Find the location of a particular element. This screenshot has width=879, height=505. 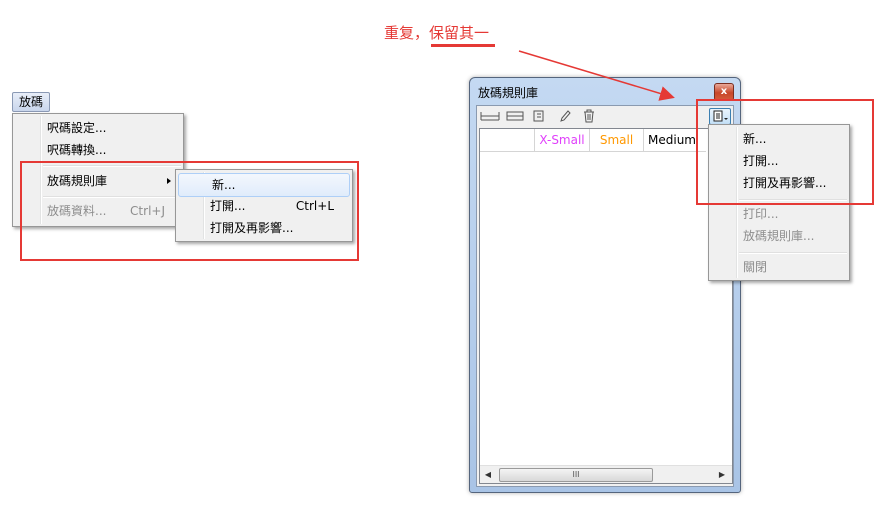

dropdown-item-close: 關閉 is located at coordinates (779, 267).